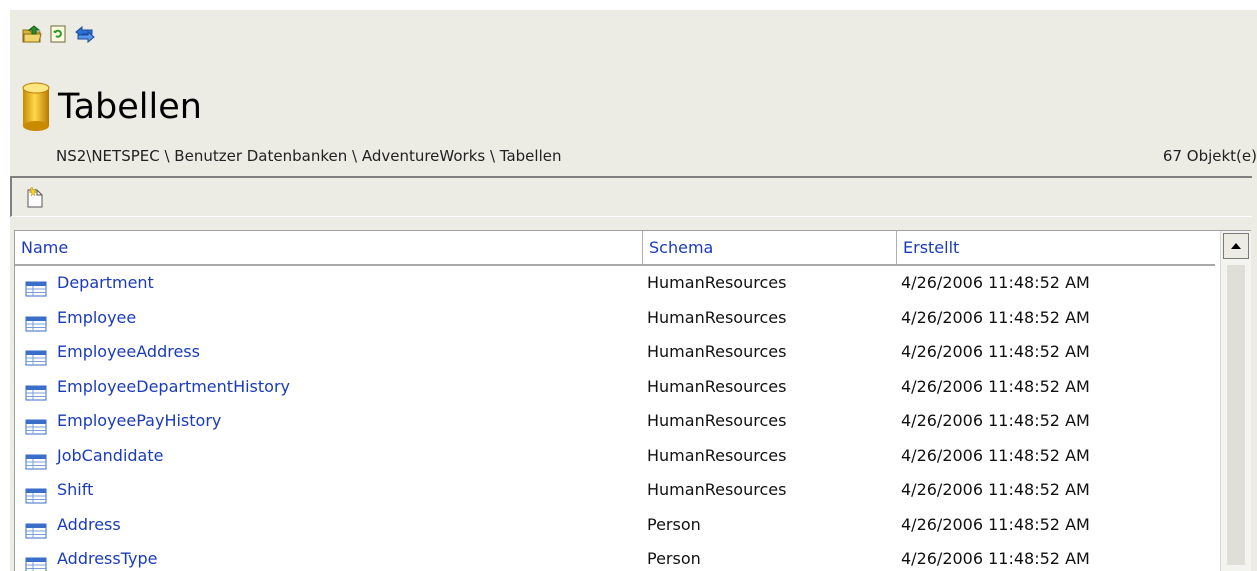 The height and width of the screenshot is (571, 1257). I want to click on table-row: Shift HumanResources 4/26/2006 11:48:52 AM, so click(615, 490).